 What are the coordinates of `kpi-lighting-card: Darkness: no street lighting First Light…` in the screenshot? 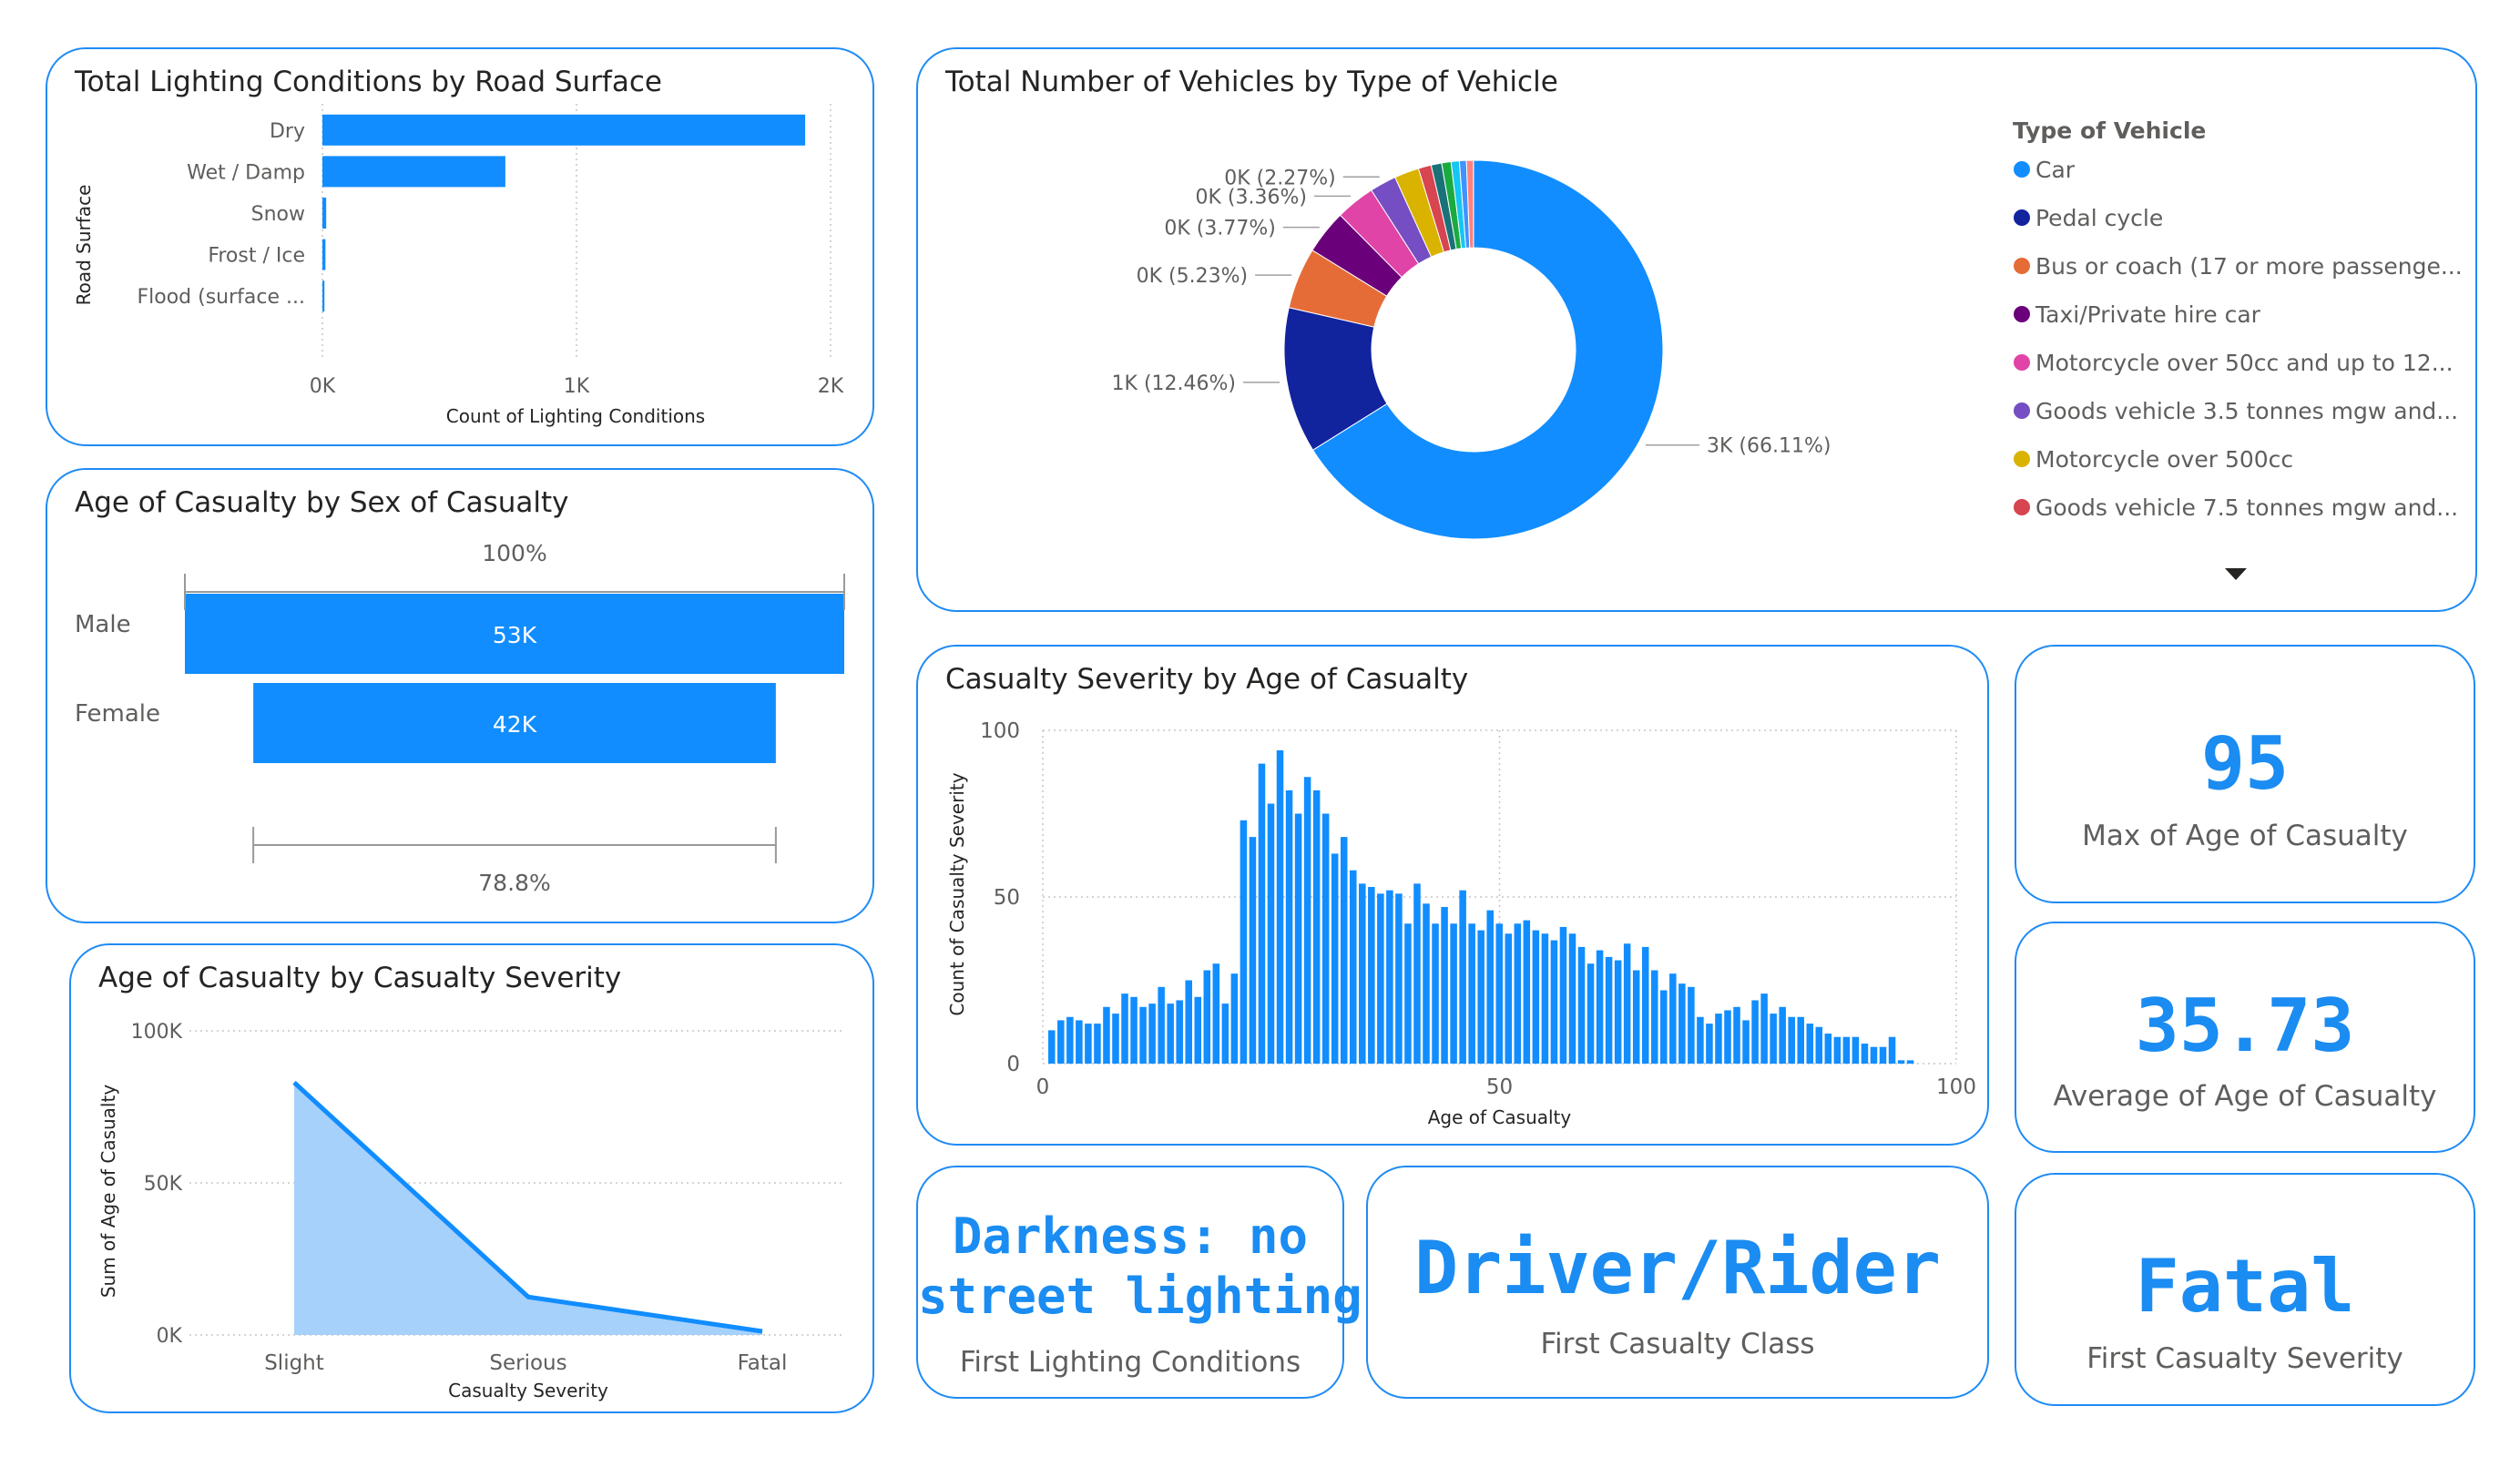 It's located at (1139, 1283).